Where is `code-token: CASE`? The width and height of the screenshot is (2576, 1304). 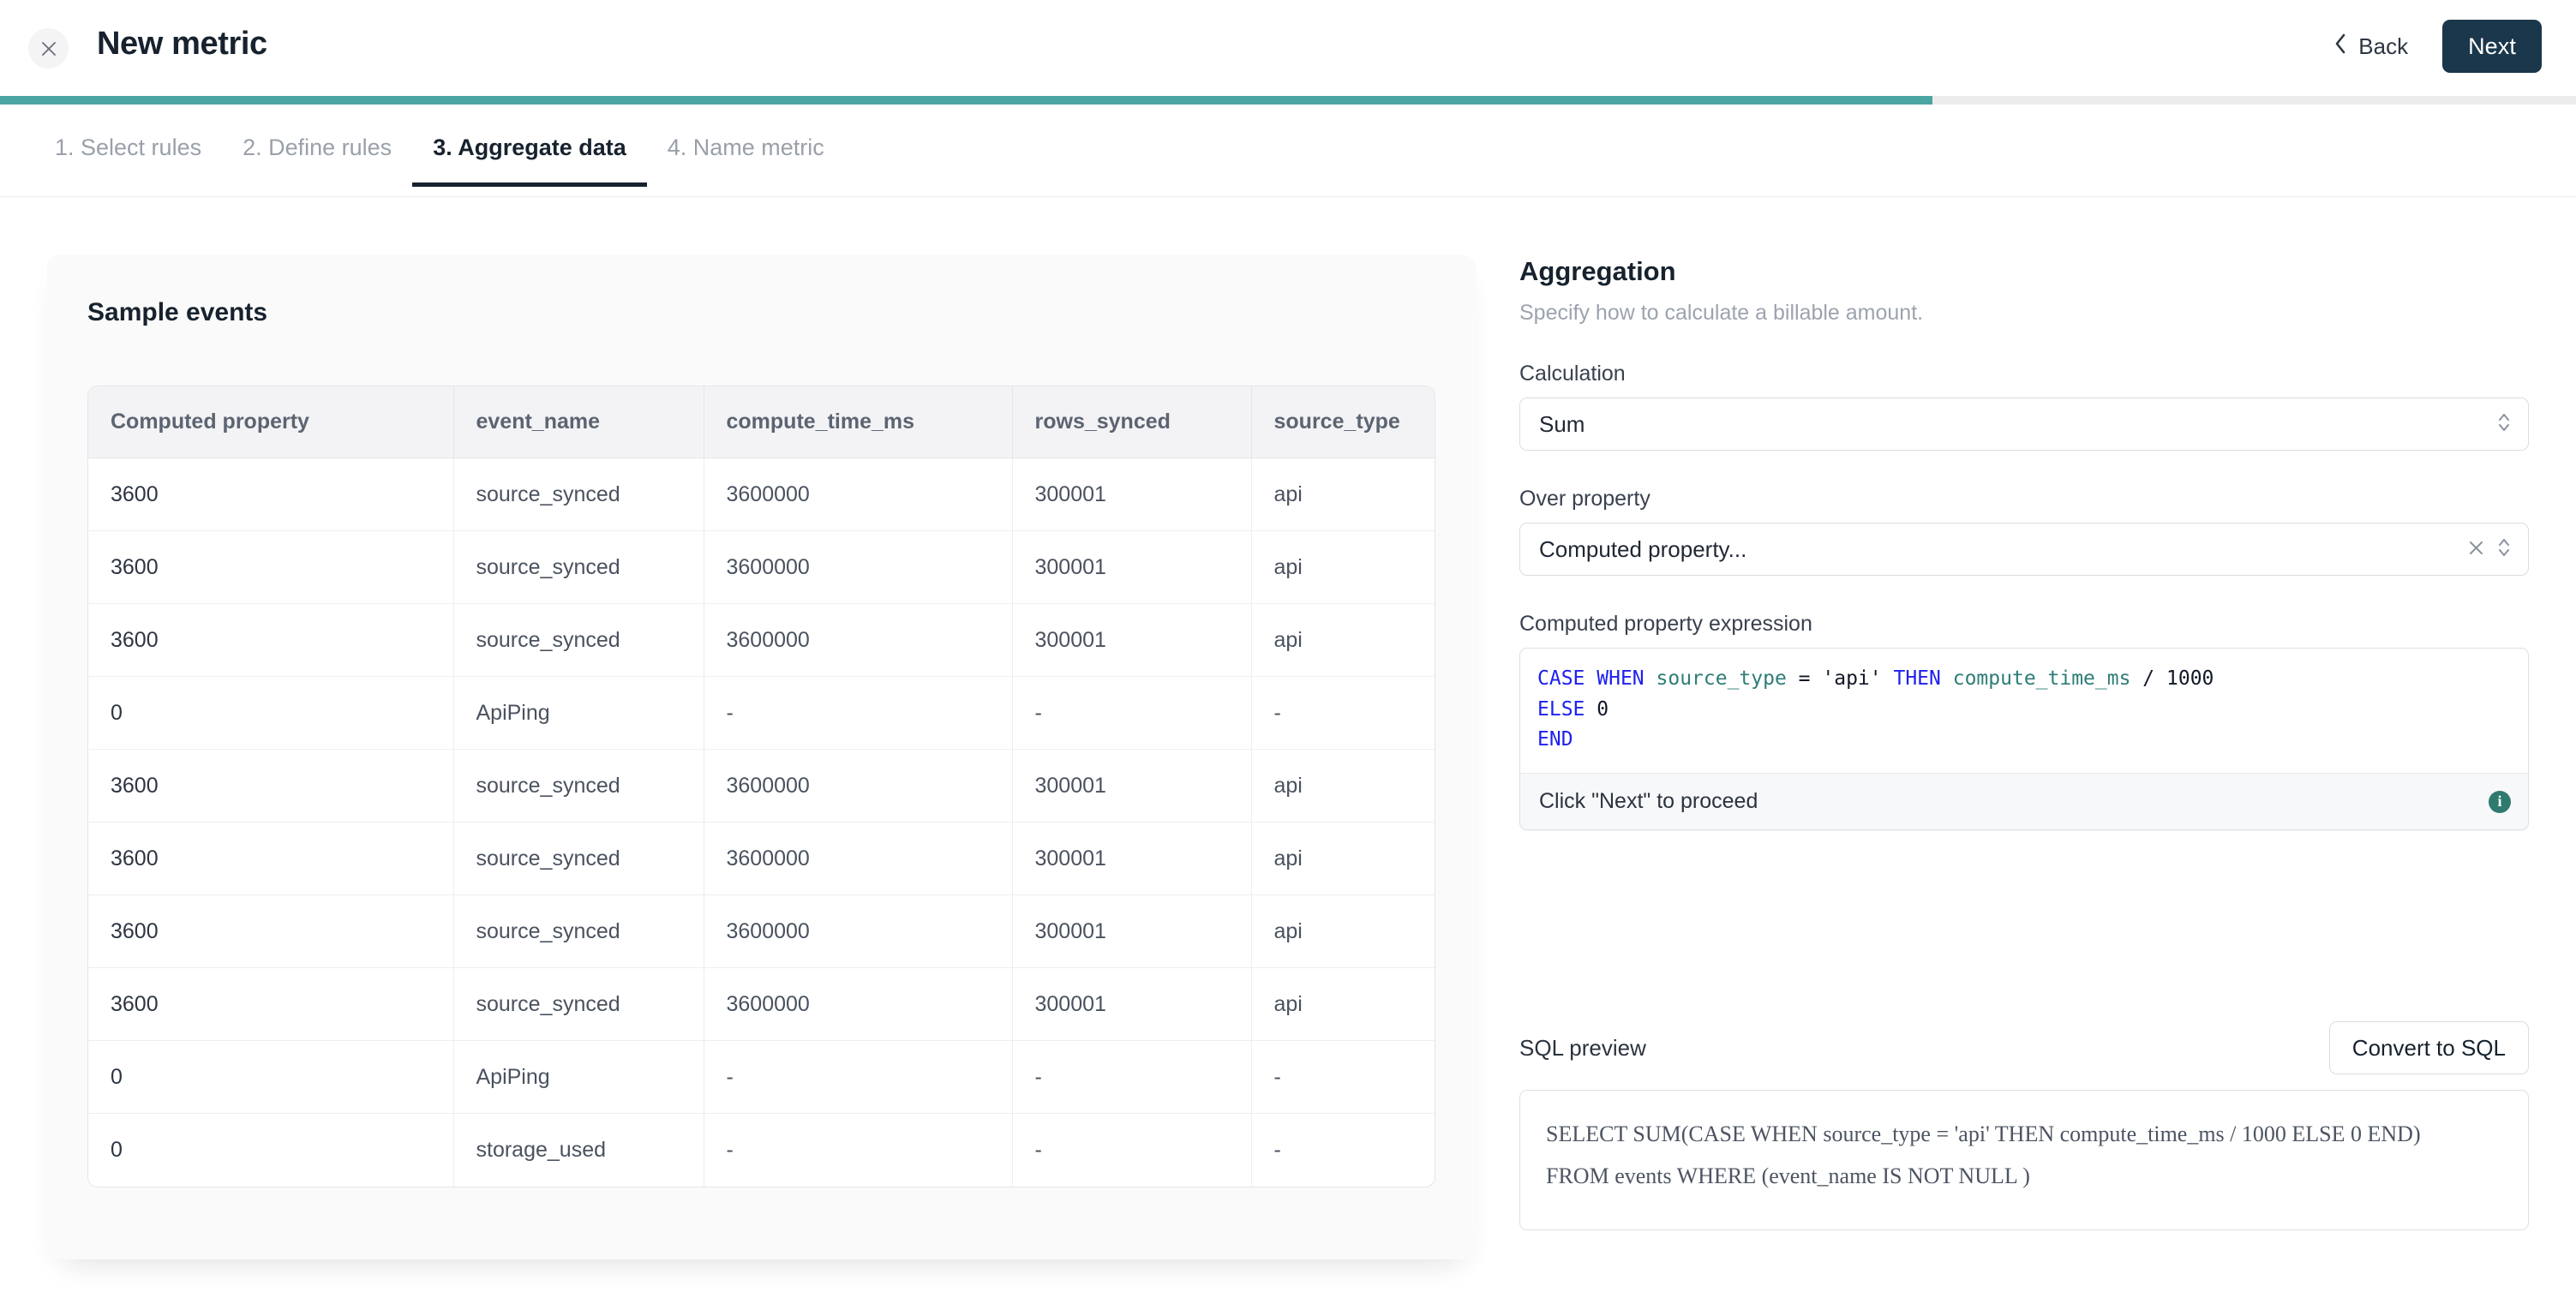
code-token: CASE is located at coordinates (1561, 679).